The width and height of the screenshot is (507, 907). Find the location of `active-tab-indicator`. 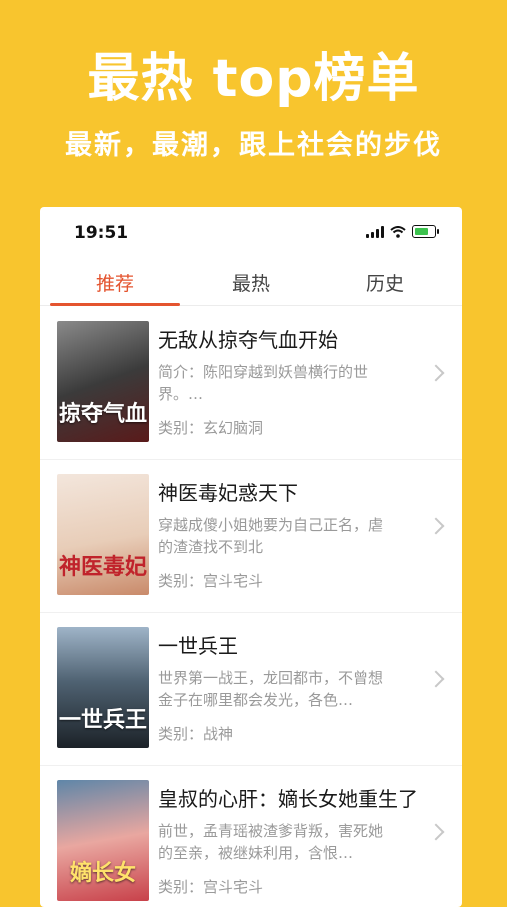

active-tab-indicator is located at coordinates (115, 304).